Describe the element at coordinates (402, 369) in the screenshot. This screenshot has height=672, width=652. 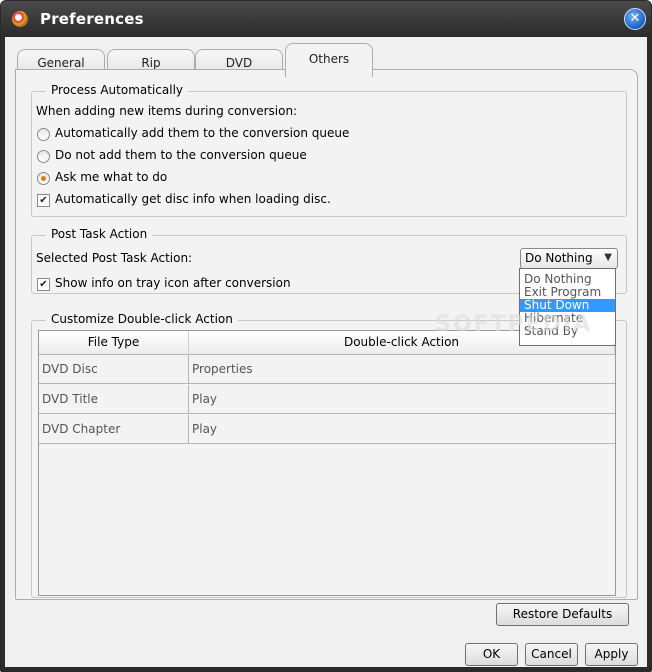
I see `table-row-dvd-disc-action: Properties` at that location.